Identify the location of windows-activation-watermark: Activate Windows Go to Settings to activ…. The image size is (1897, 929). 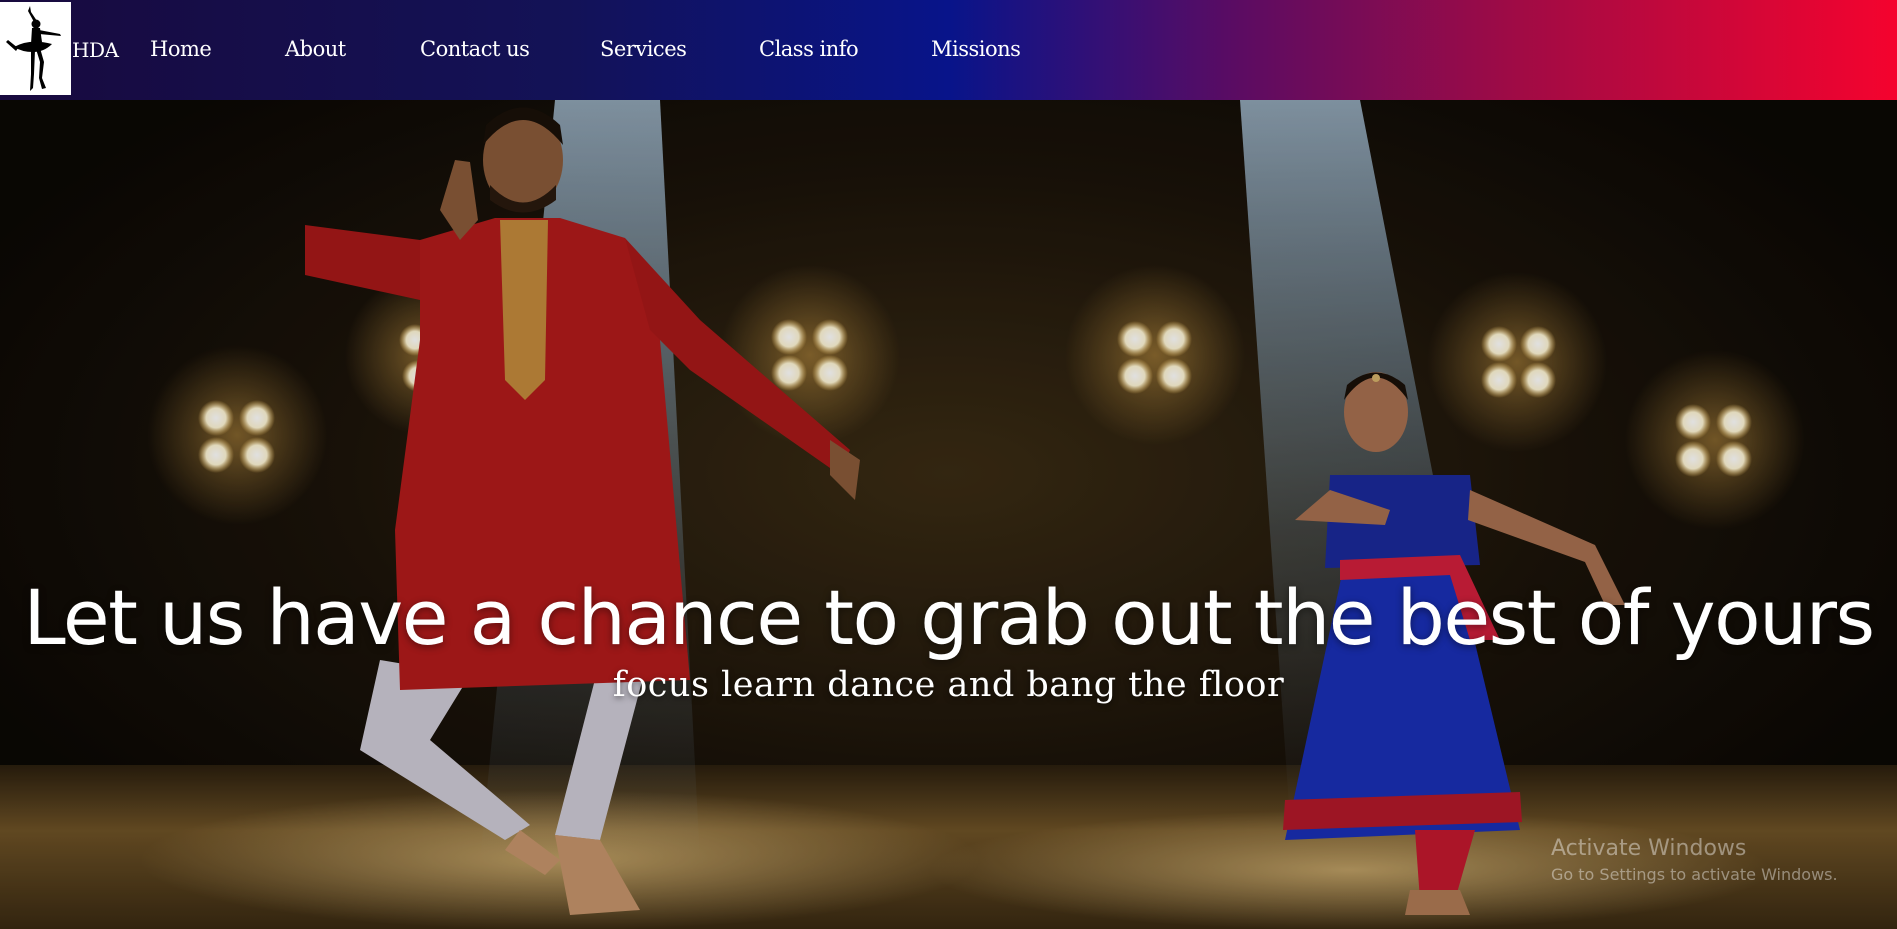
(1694, 861).